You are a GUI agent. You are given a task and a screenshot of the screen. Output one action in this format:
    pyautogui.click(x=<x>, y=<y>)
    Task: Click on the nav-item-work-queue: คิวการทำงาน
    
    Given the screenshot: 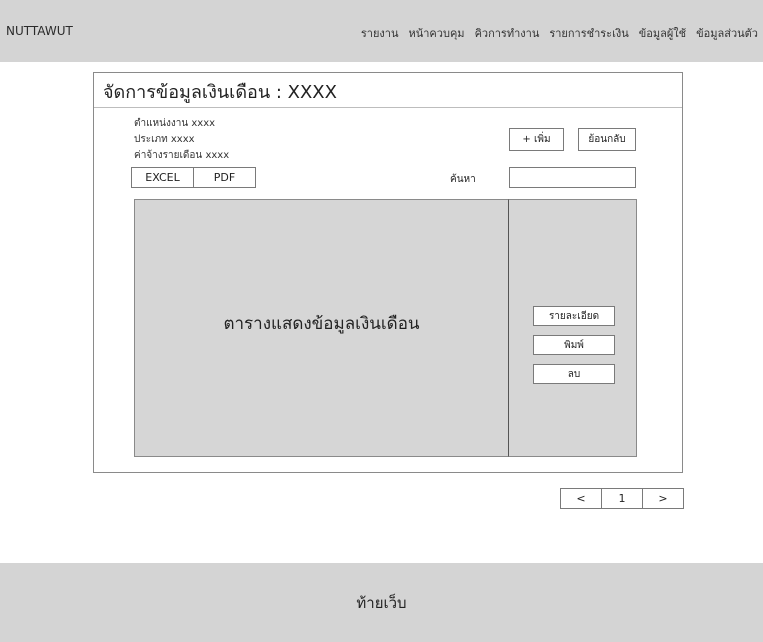 What is the action you would take?
    pyautogui.click(x=507, y=33)
    